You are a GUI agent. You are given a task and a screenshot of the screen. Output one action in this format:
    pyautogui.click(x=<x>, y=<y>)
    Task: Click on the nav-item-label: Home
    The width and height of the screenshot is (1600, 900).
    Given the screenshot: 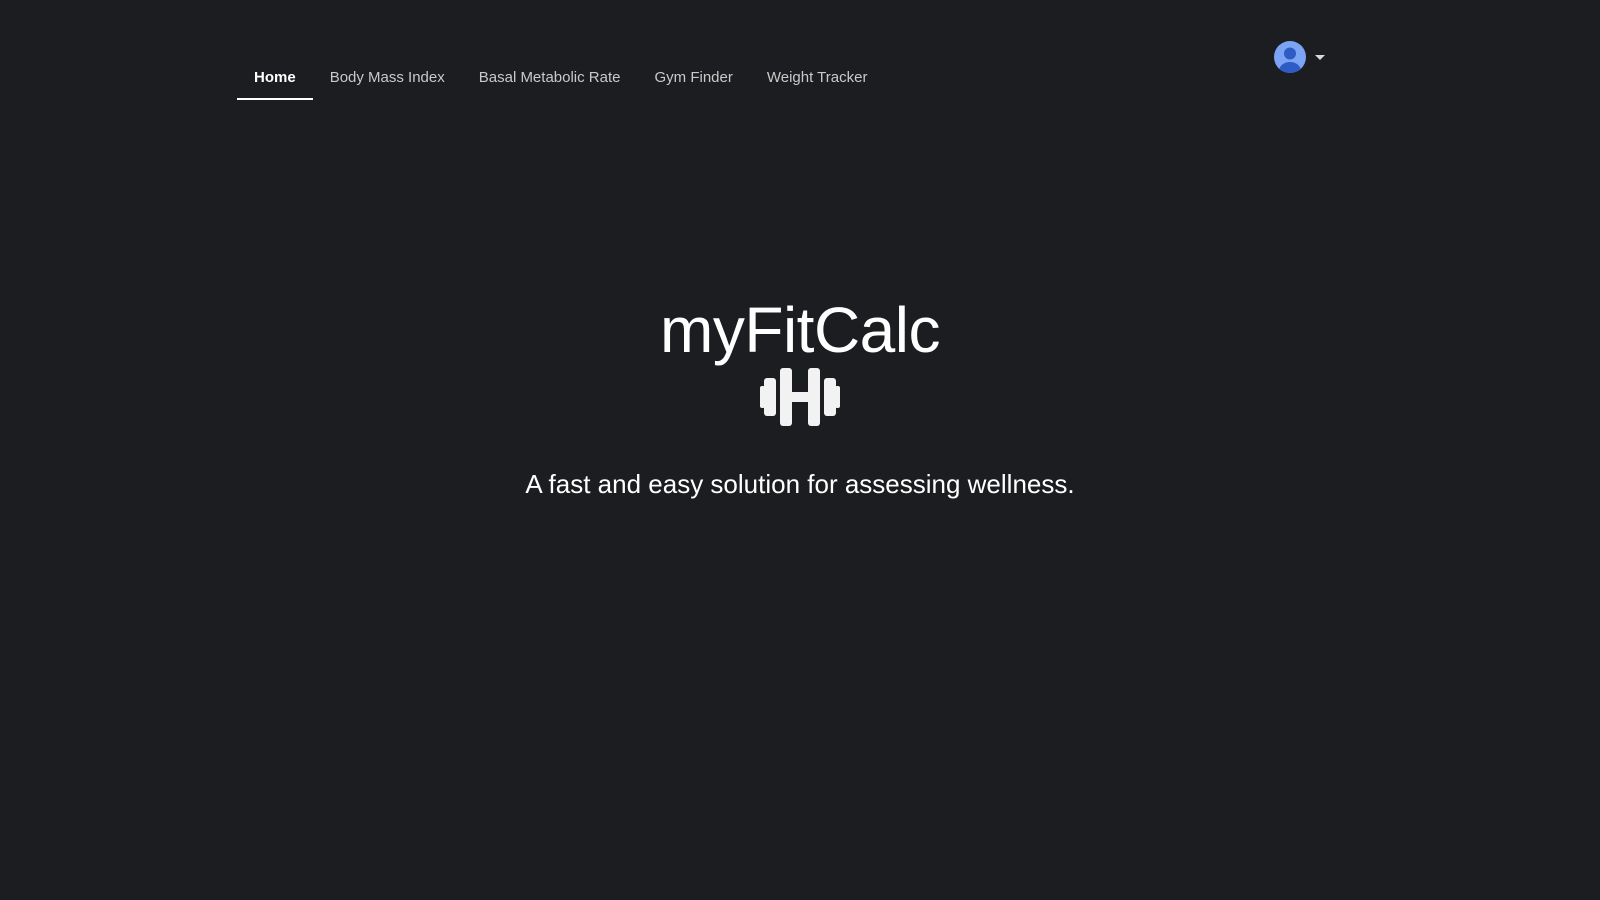 What is the action you would take?
    pyautogui.click(x=275, y=77)
    